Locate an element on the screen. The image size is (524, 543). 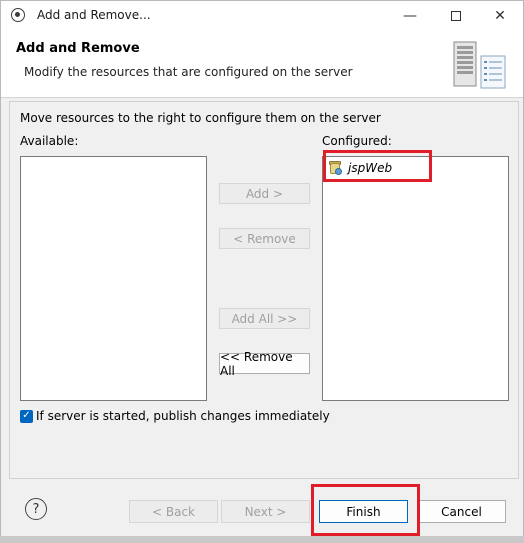
available-label: Available: is located at coordinates (49, 141).